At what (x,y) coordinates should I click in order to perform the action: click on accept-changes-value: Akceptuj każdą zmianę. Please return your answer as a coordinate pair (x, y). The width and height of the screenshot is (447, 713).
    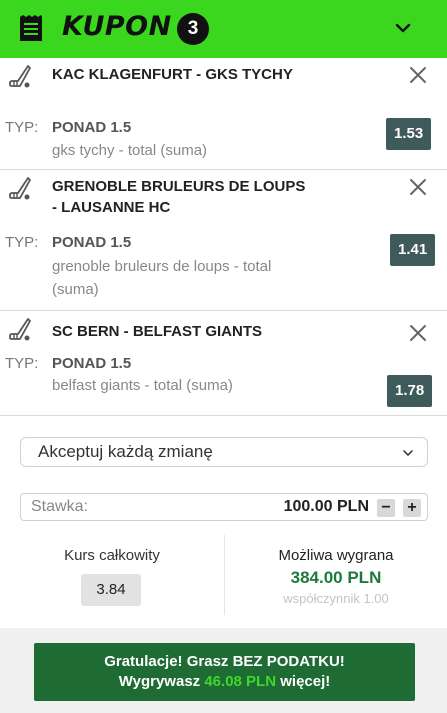
    Looking at the image, I should click on (125, 451).